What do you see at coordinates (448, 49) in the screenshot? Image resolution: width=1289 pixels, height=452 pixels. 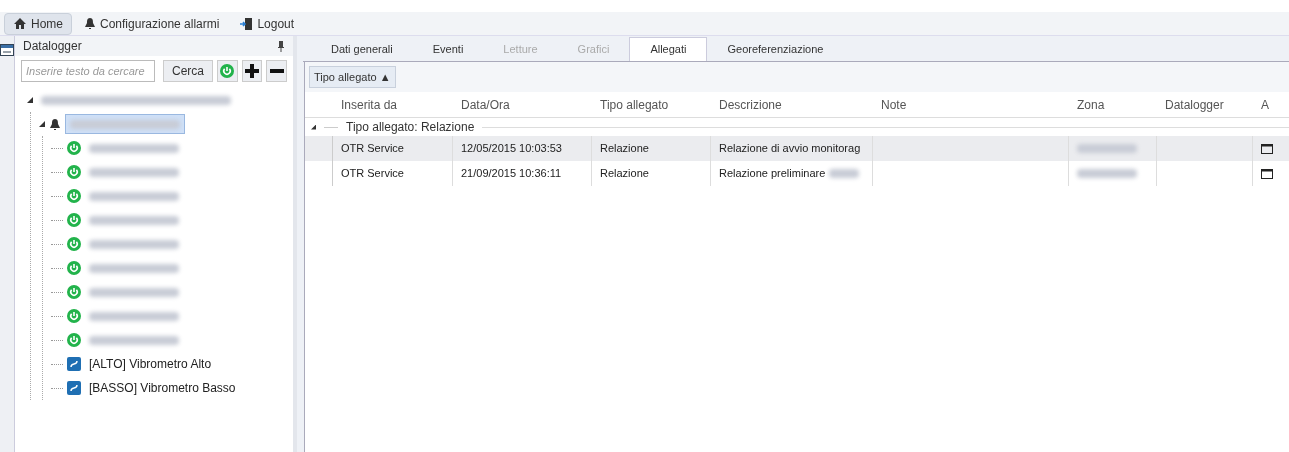 I see `tab: Eventi` at bounding box center [448, 49].